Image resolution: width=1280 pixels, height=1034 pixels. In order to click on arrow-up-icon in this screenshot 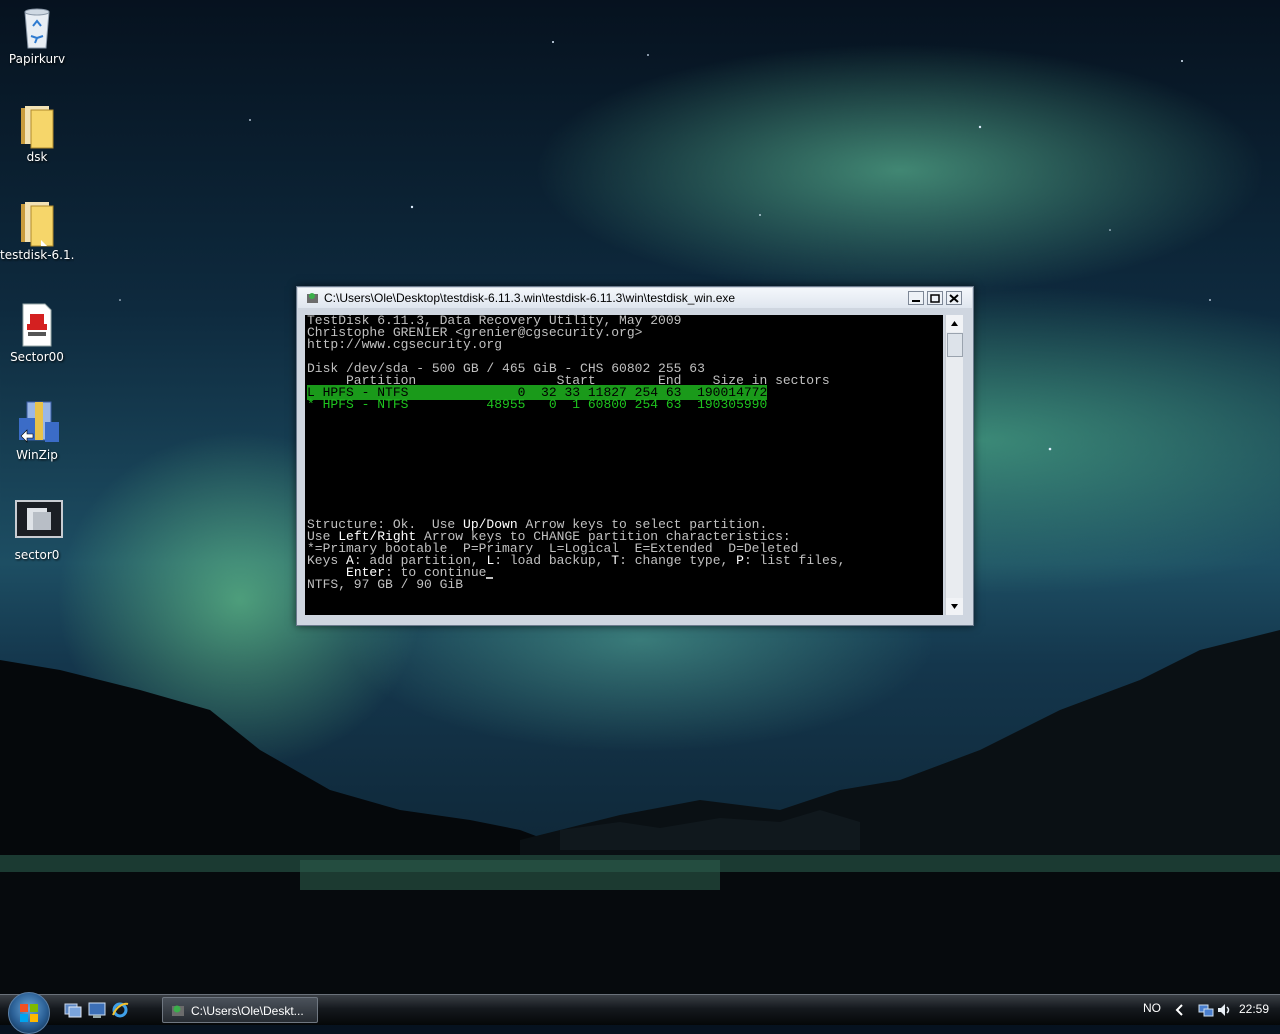, I will do `click(954, 323)`.